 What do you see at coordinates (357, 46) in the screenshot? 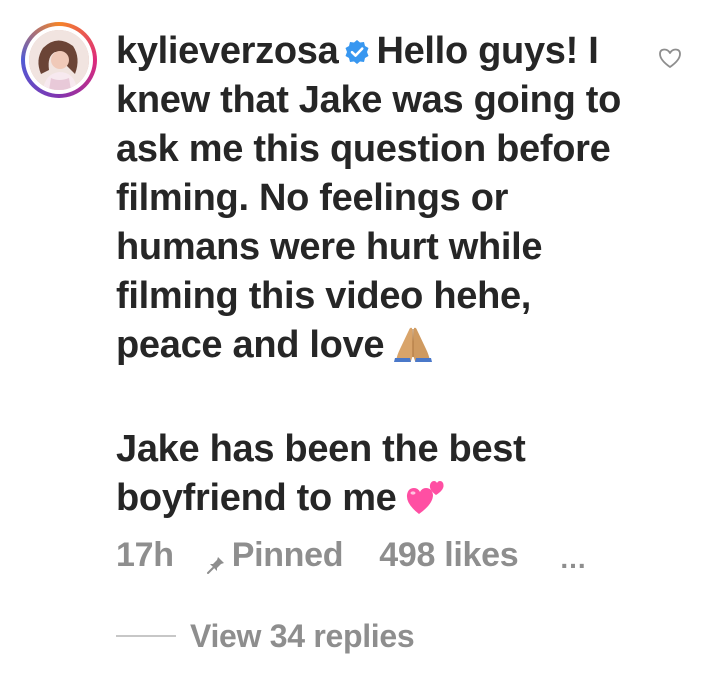
I see `verified-badge-icon` at bounding box center [357, 46].